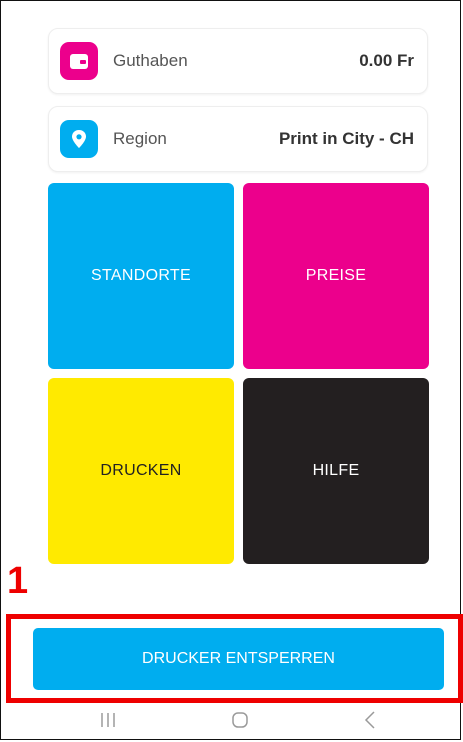  I want to click on recent-apps-icon, so click(108, 720).